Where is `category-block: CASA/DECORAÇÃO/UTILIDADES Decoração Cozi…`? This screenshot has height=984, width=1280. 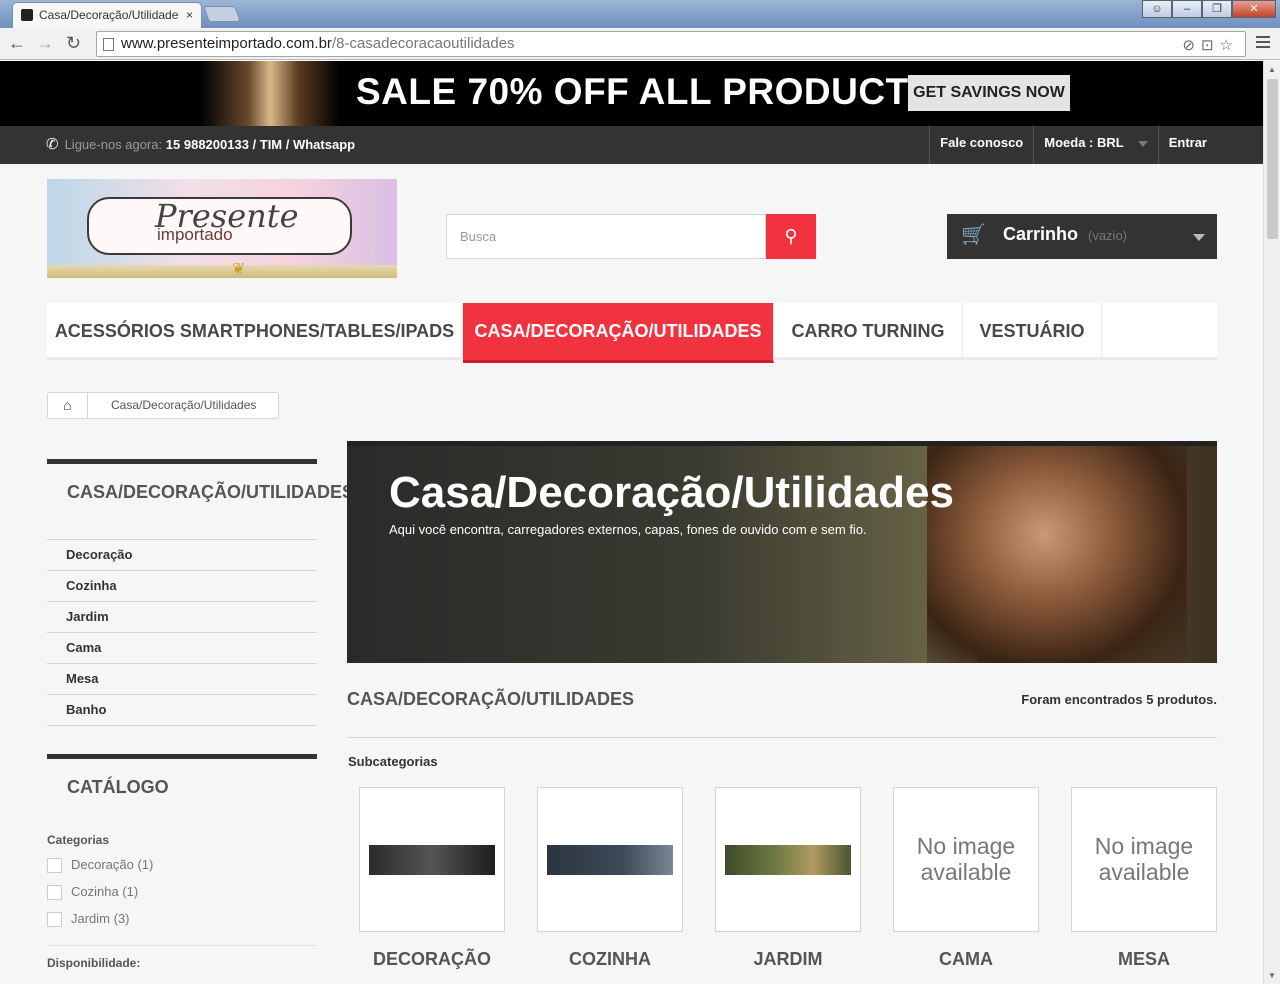
category-block: CASA/DECORAÇÃO/UTILIDADES Decoração Cozi… is located at coordinates (200, 594).